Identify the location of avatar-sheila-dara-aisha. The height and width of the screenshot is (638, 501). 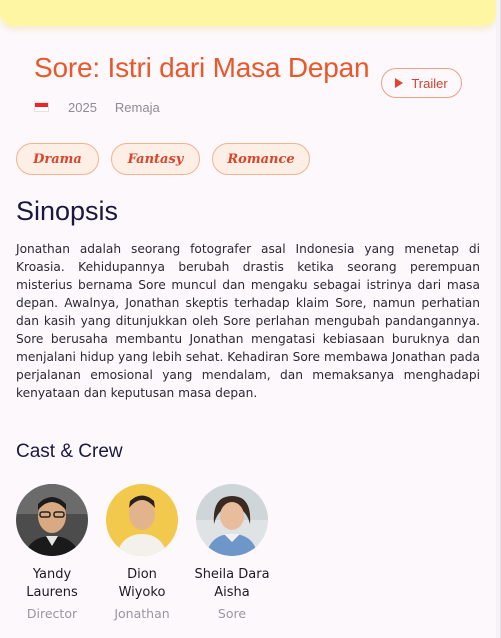
(232, 520).